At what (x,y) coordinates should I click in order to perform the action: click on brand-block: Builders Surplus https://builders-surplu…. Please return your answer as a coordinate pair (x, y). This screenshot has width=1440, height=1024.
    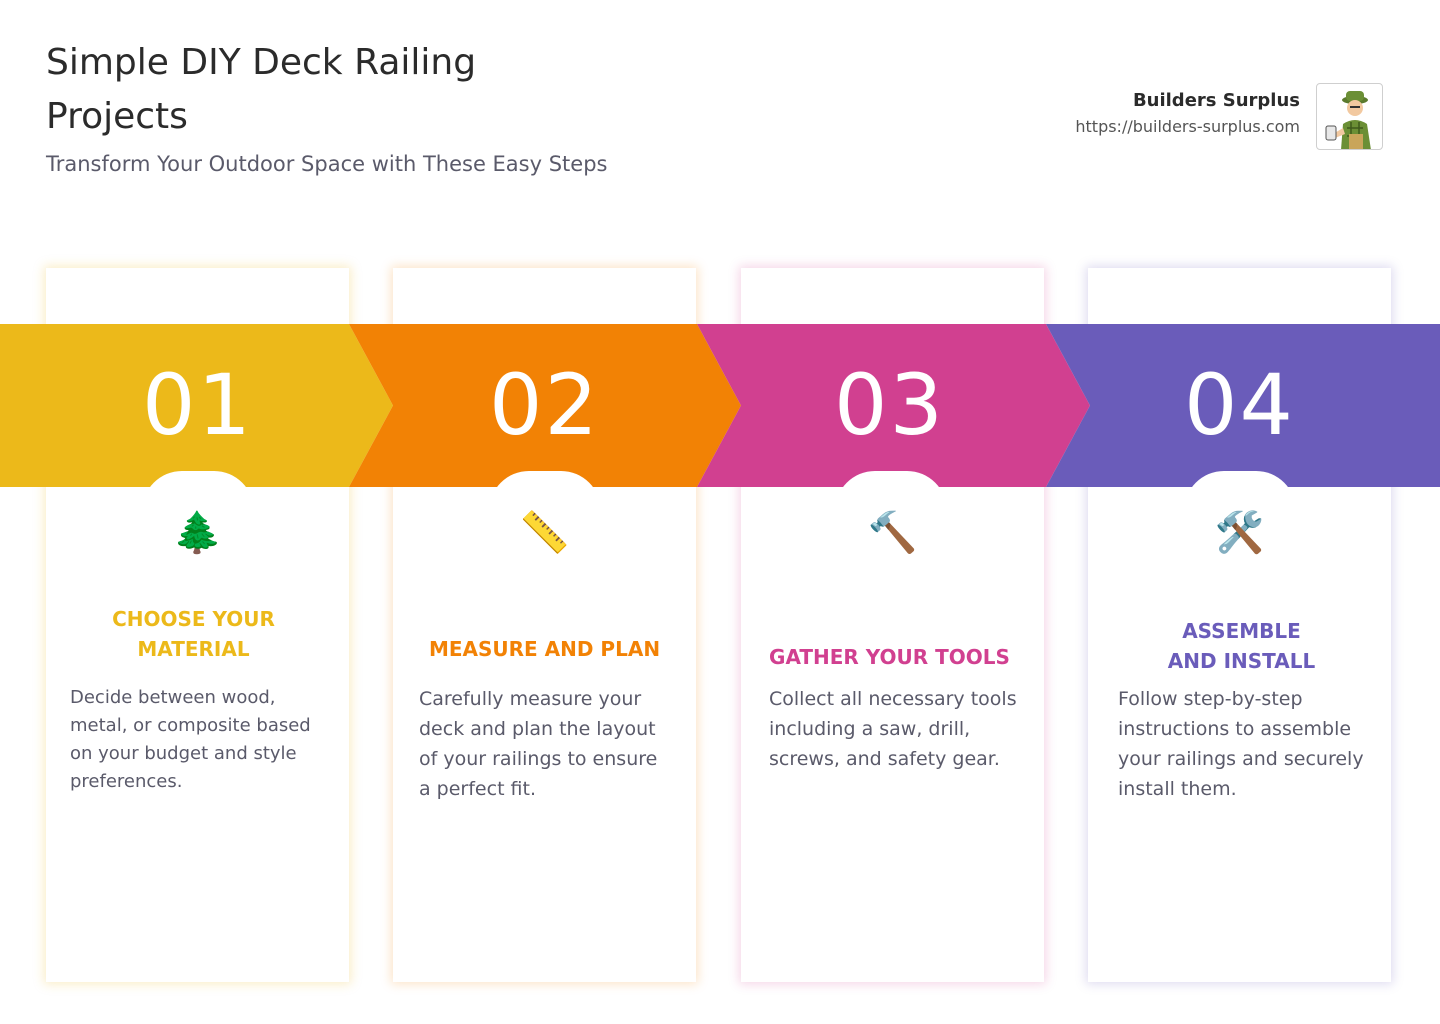
    Looking at the image, I should click on (1187, 113).